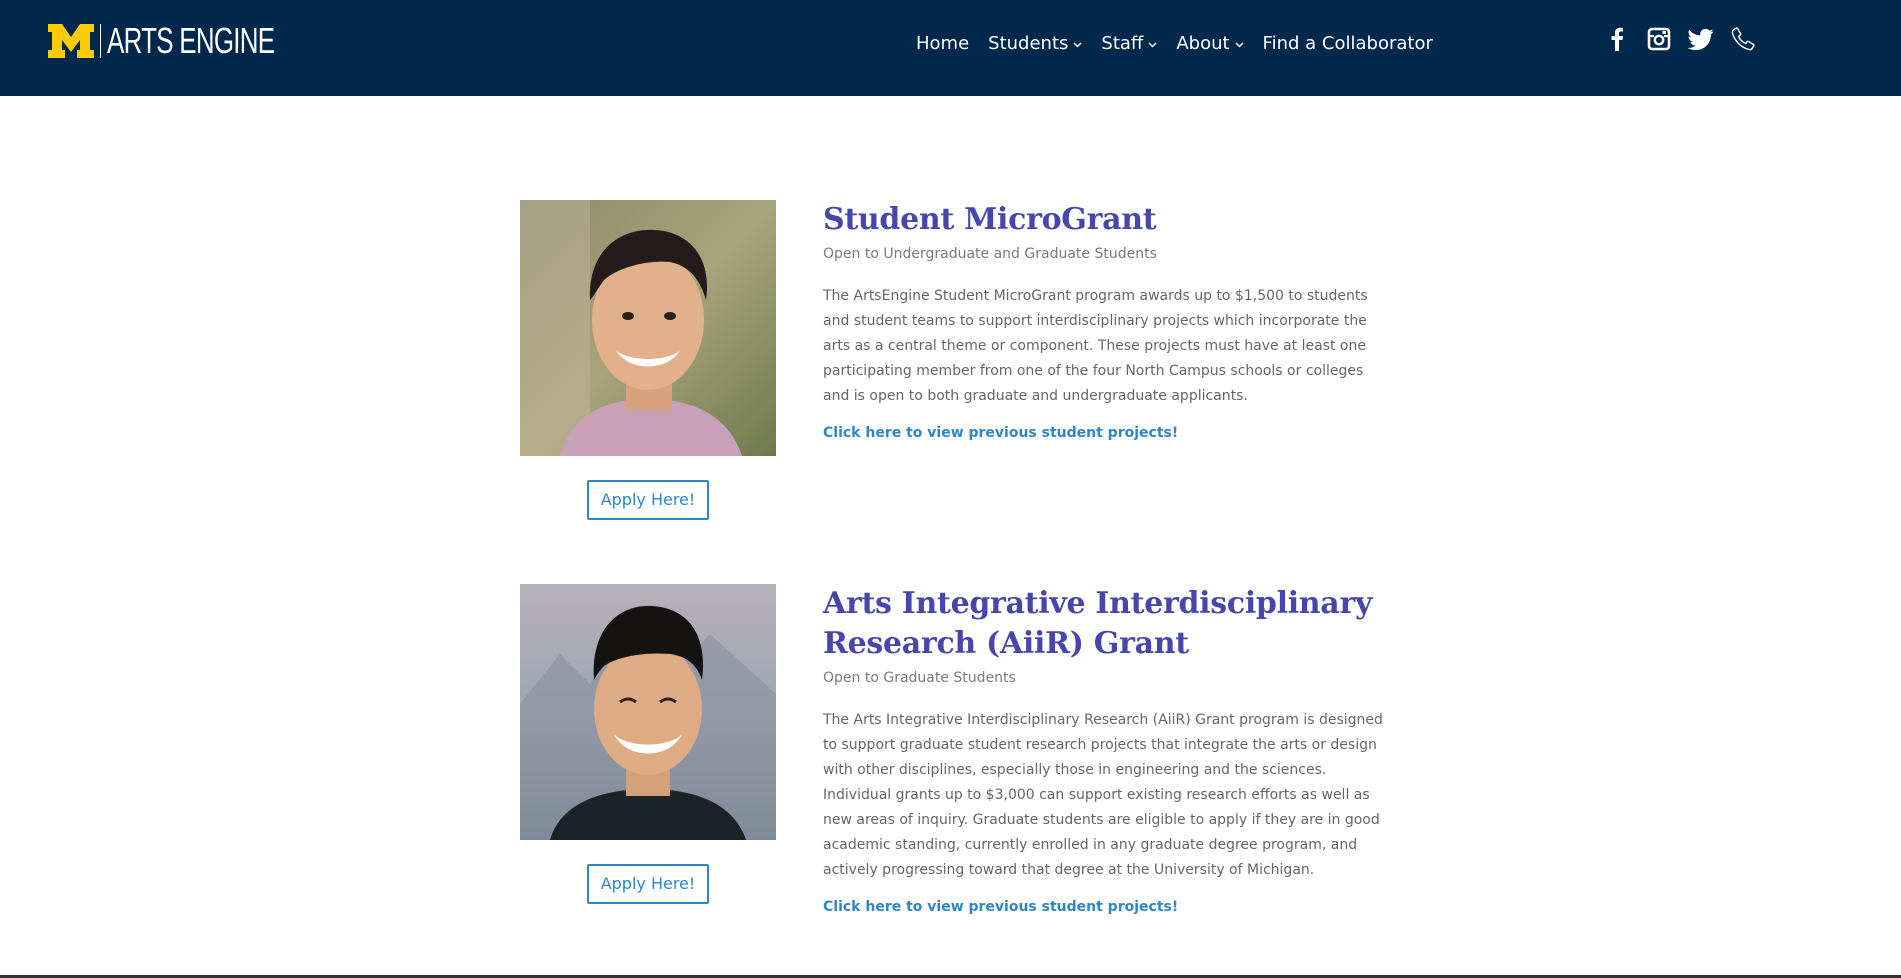 The width and height of the screenshot is (1901, 978). I want to click on block-m-logo-icon, so click(71, 41).